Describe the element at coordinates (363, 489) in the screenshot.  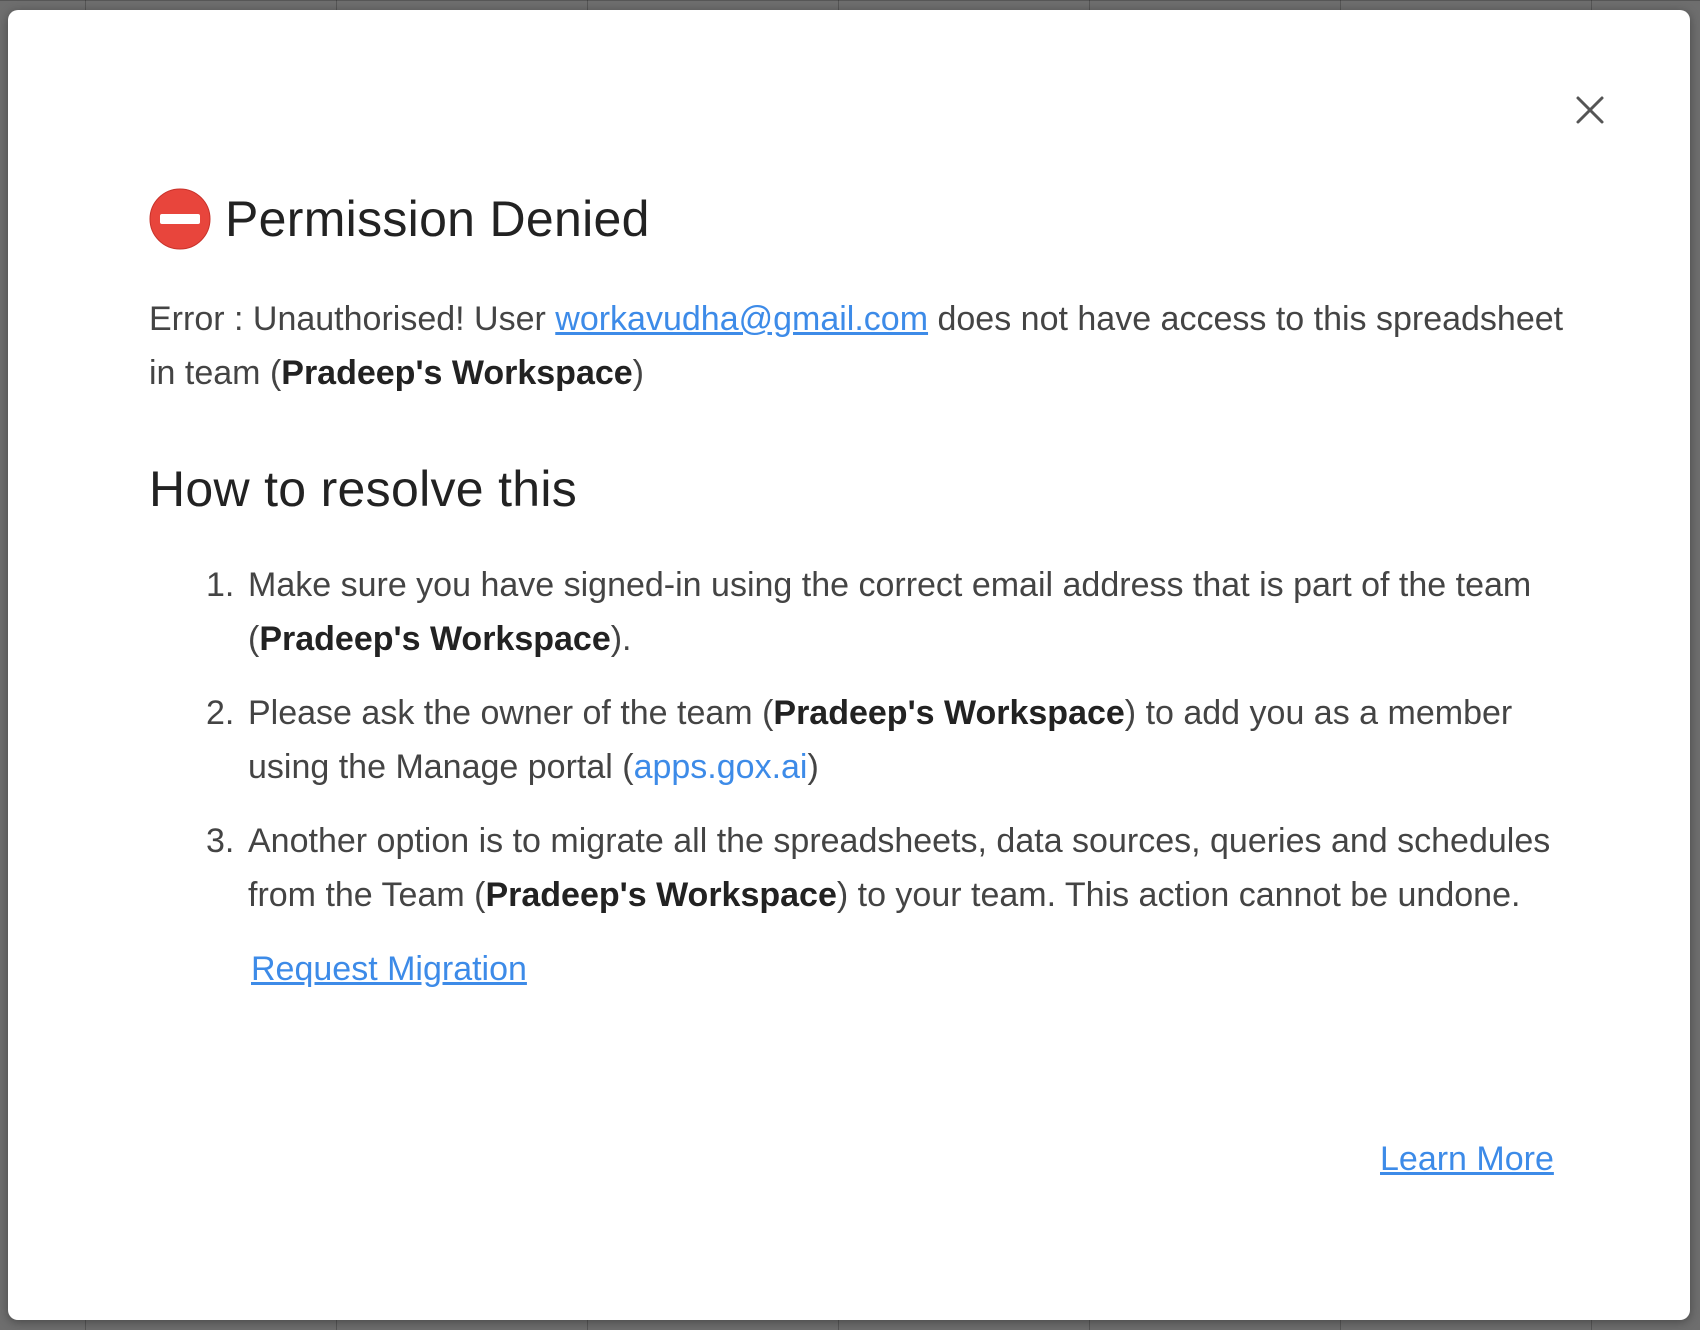
I see `resolve-heading: How to resolve this` at that location.